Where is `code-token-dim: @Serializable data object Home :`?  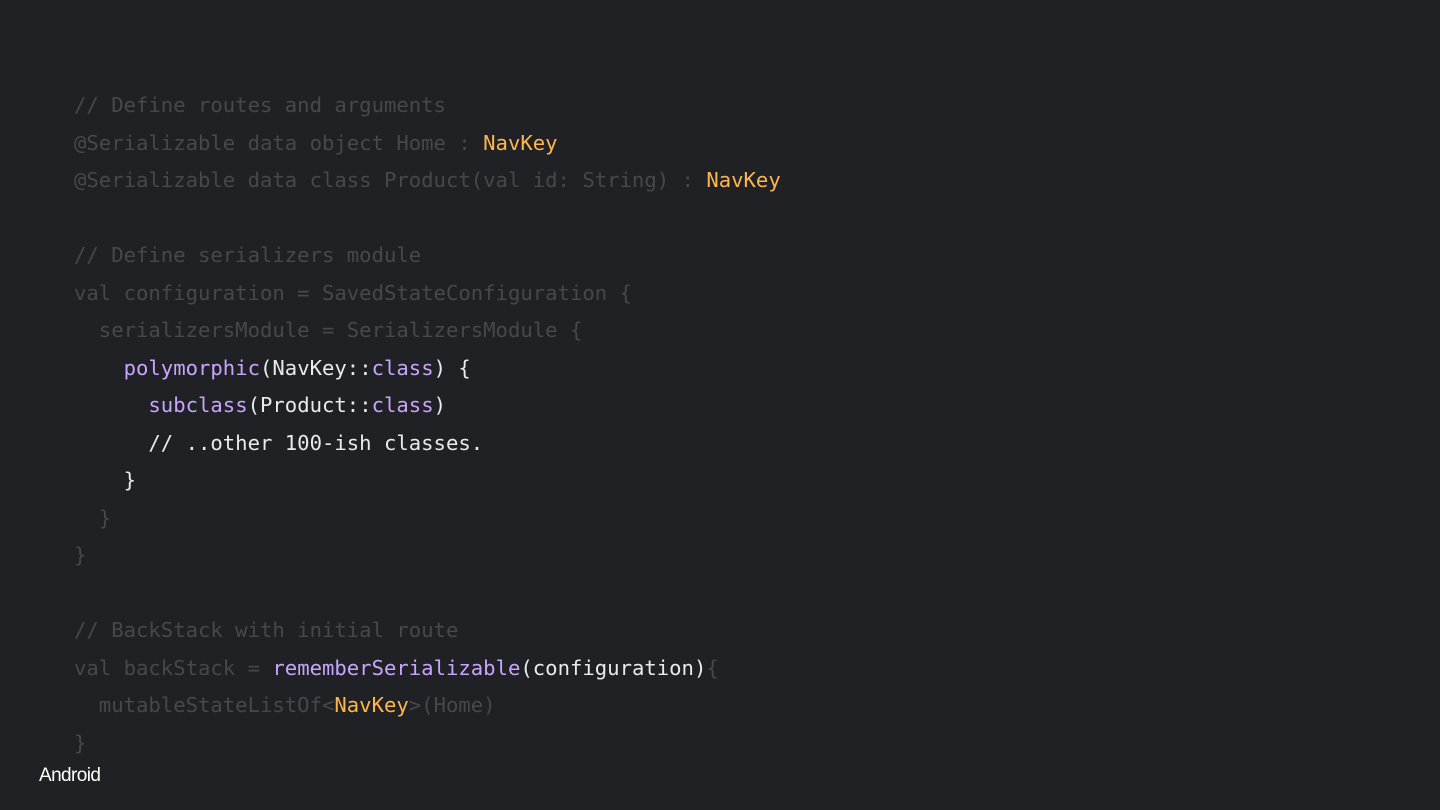 code-token-dim: @Serializable data object Home : is located at coordinates (279, 142).